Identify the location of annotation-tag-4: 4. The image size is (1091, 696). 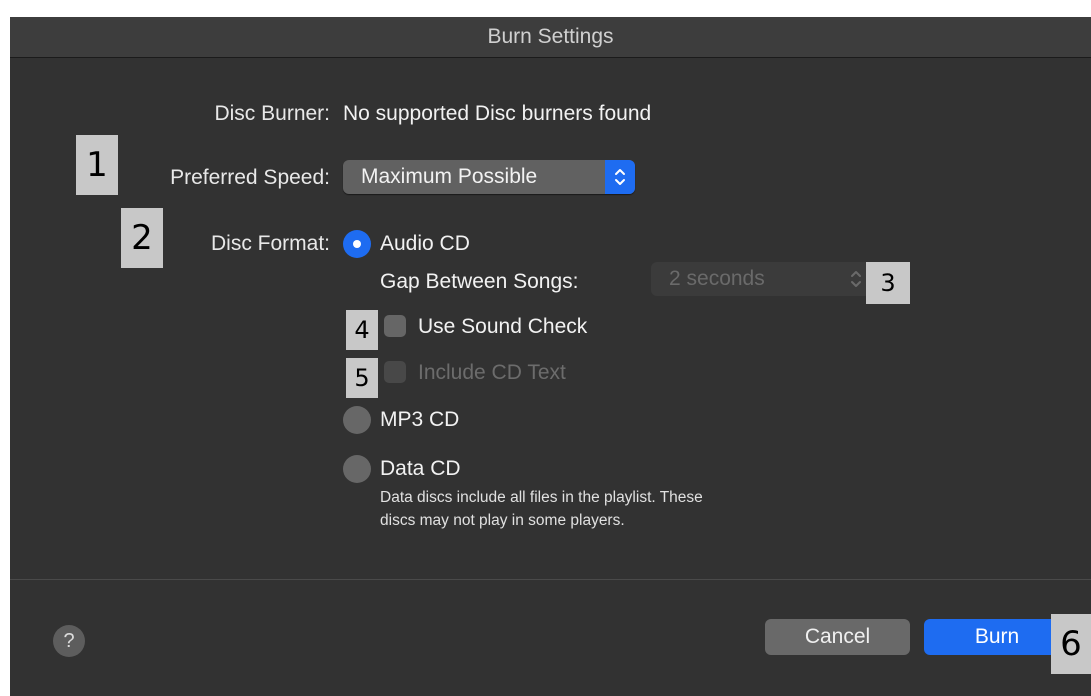
(362, 330).